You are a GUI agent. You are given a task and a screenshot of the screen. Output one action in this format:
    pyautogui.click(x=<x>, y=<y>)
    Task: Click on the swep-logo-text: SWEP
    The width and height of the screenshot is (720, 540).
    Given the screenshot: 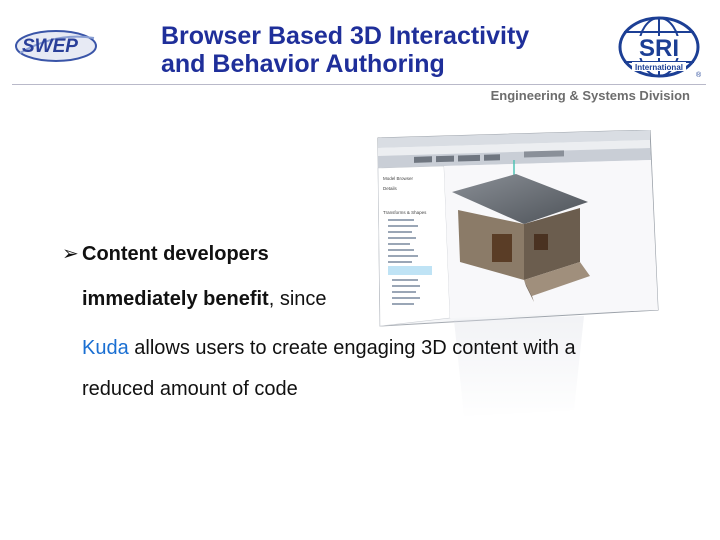 What is the action you would take?
    pyautogui.click(x=50, y=46)
    